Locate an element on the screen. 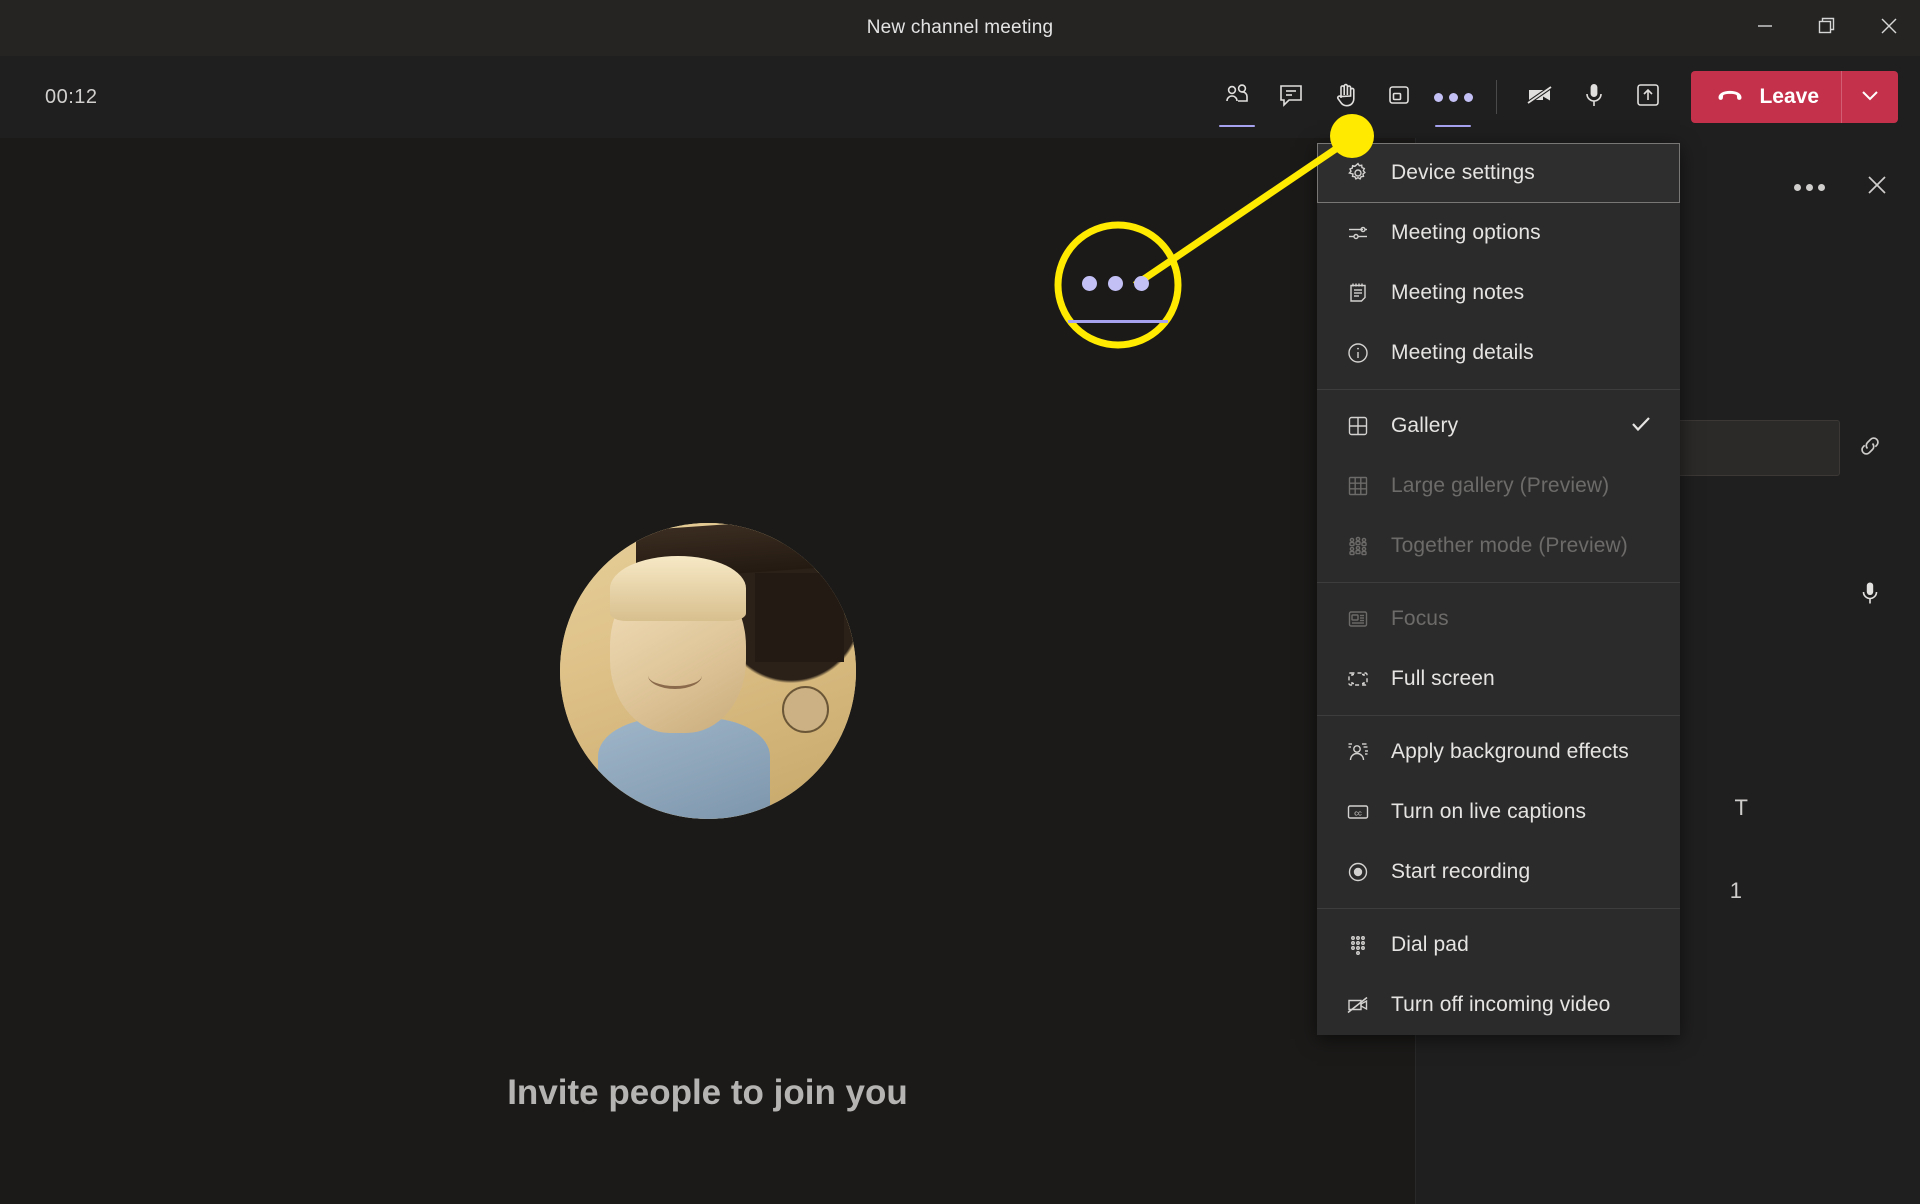 Image resolution: width=1920 pixels, height=1204 pixels. panel-header-actions is located at coordinates (1843, 187).